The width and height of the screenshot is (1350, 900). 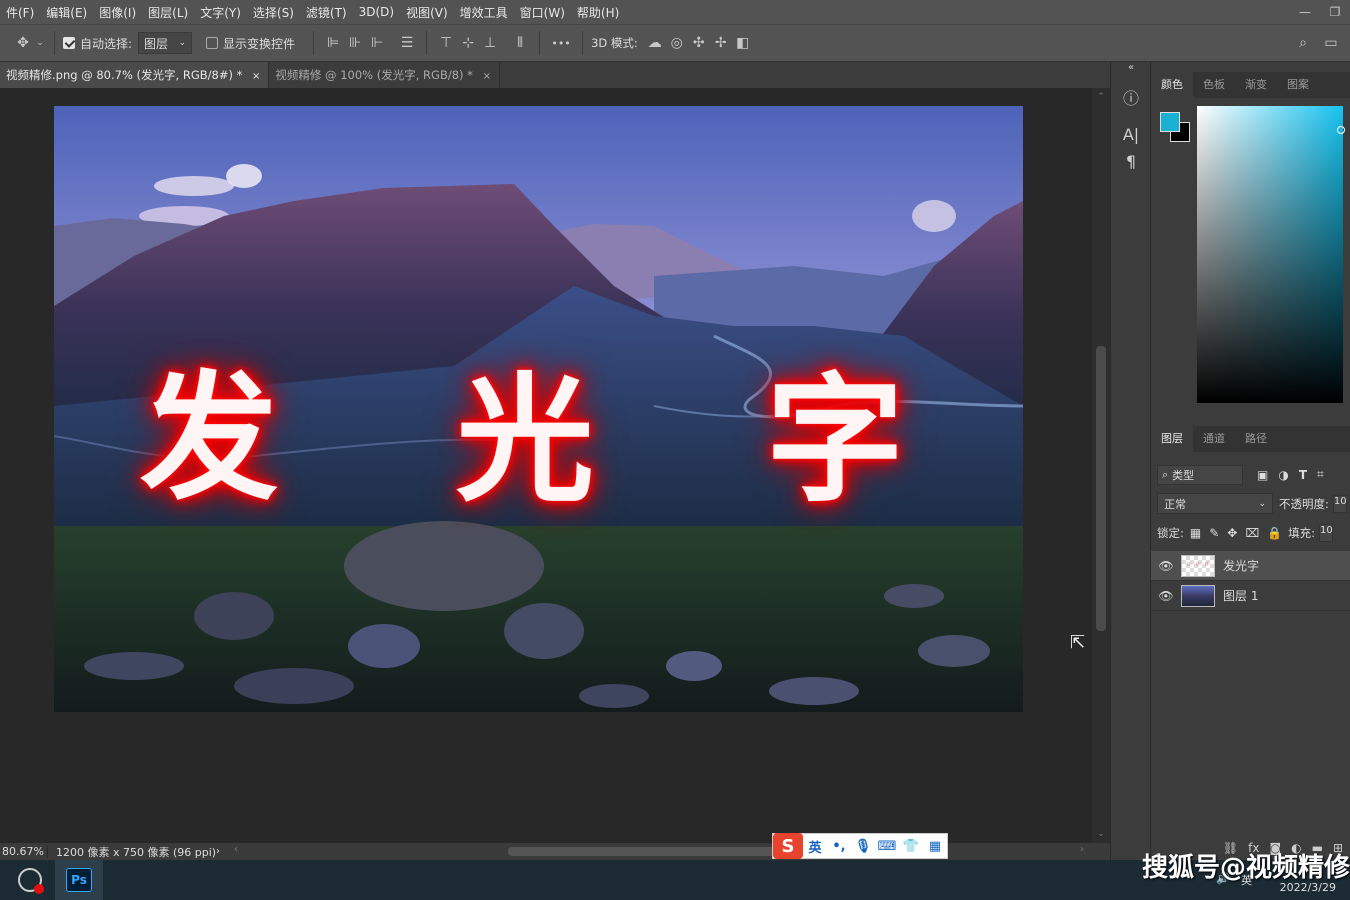 I want to click on layer-name: 图层 1, so click(x=1240, y=595).